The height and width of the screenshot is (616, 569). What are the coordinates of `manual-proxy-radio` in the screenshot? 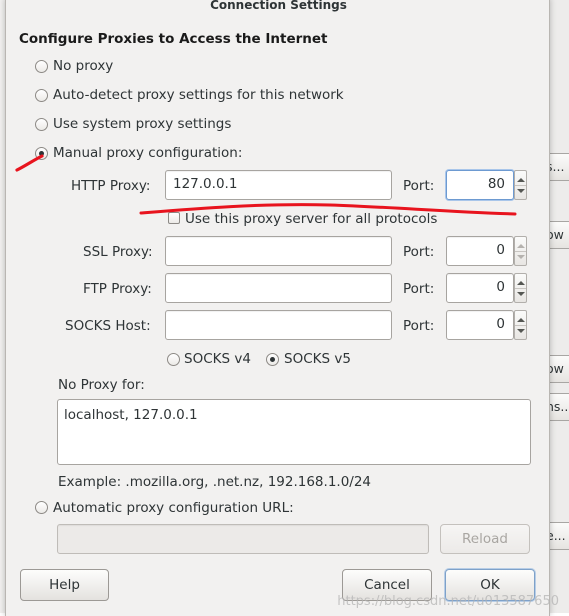 It's located at (41, 153).